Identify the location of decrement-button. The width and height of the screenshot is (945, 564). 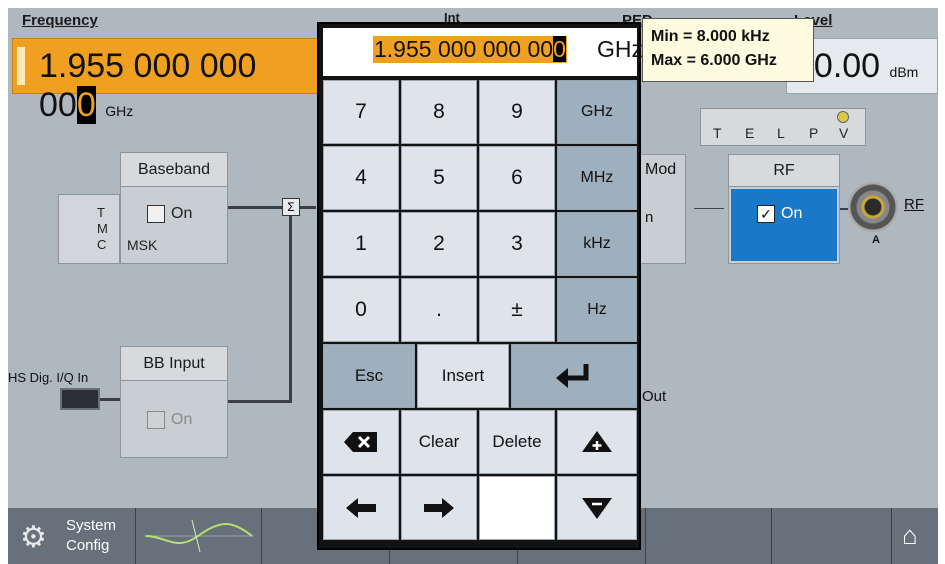
(597, 508).